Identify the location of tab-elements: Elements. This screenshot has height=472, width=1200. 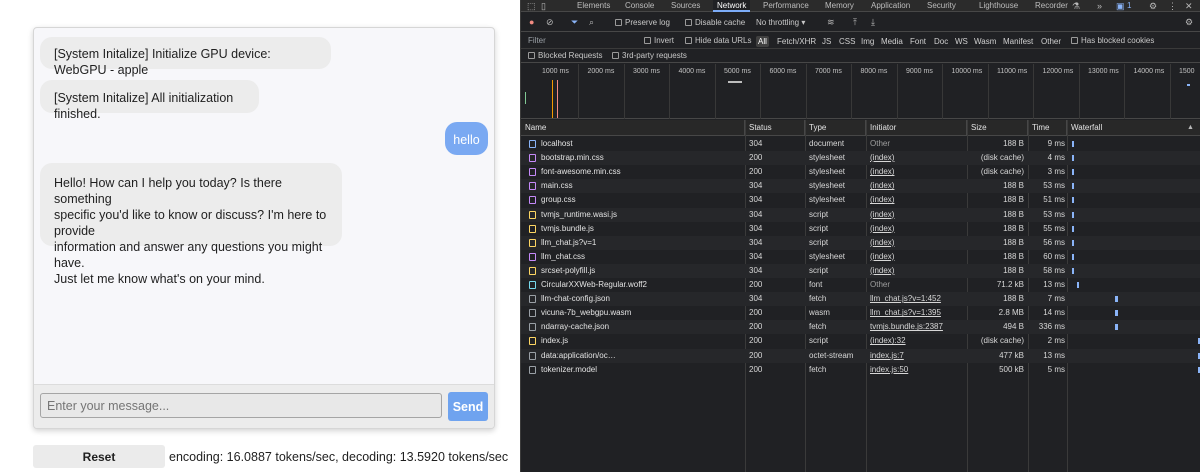
(593, 6).